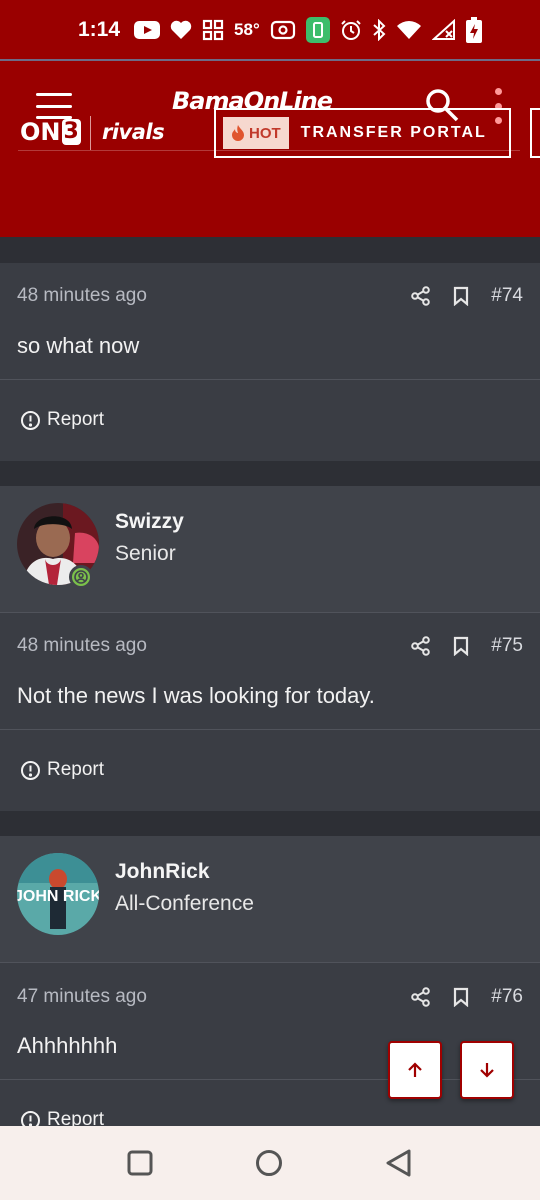 The image size is (540, 1200). Describe the element at coordinates (270, 1046) in the screenshot. I see `post-76: 47 minutes ago #76 Ahhhhhhh Report` at that location.